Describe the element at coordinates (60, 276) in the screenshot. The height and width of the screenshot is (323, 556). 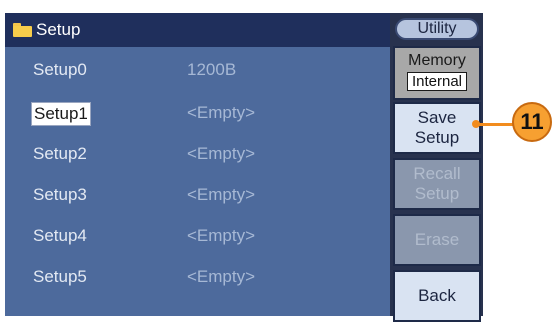
I see `setup-name: Setup5` at that location.